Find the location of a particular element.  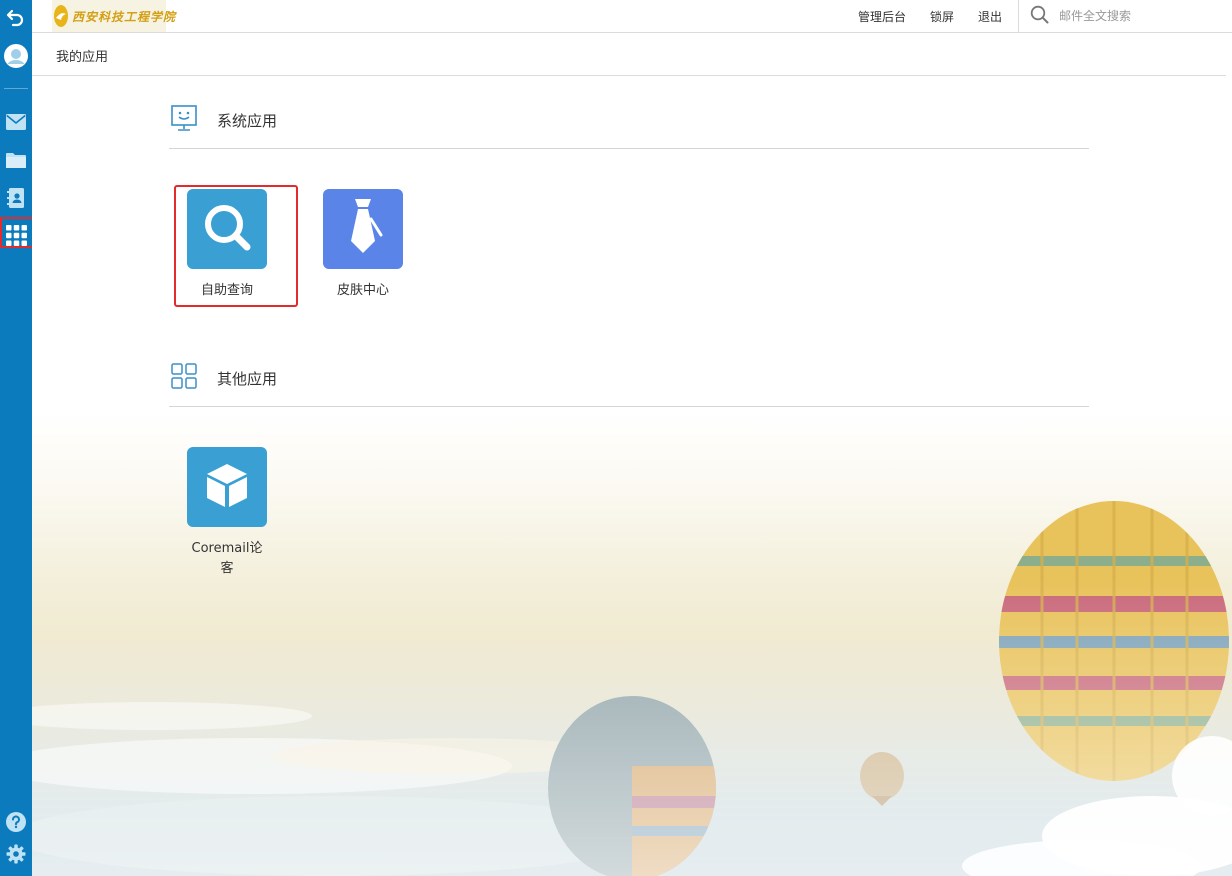

monitor-smile-icon is located at coordinates (184, 120).